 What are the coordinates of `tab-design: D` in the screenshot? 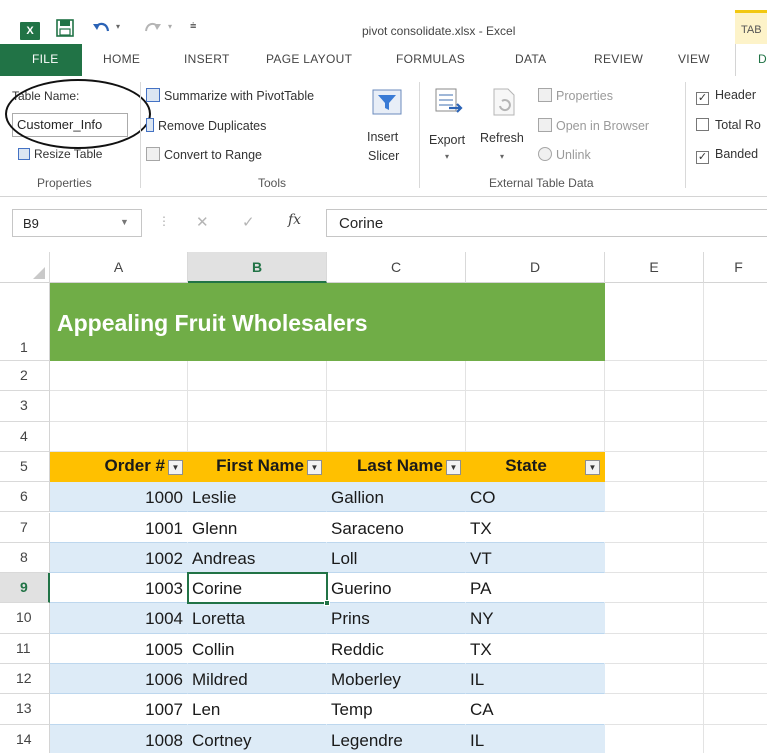 It's located at (751, 61).